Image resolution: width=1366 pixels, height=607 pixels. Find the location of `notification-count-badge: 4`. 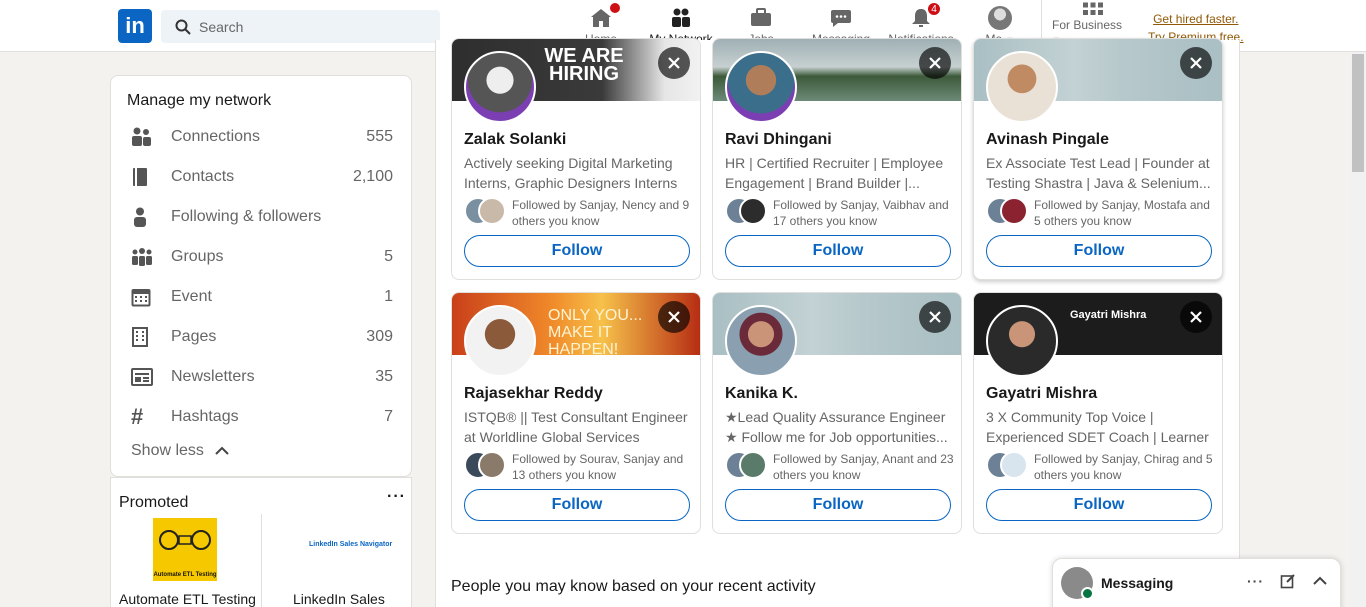

notification-count-badge: 4 is located at coordinates (934, 9).